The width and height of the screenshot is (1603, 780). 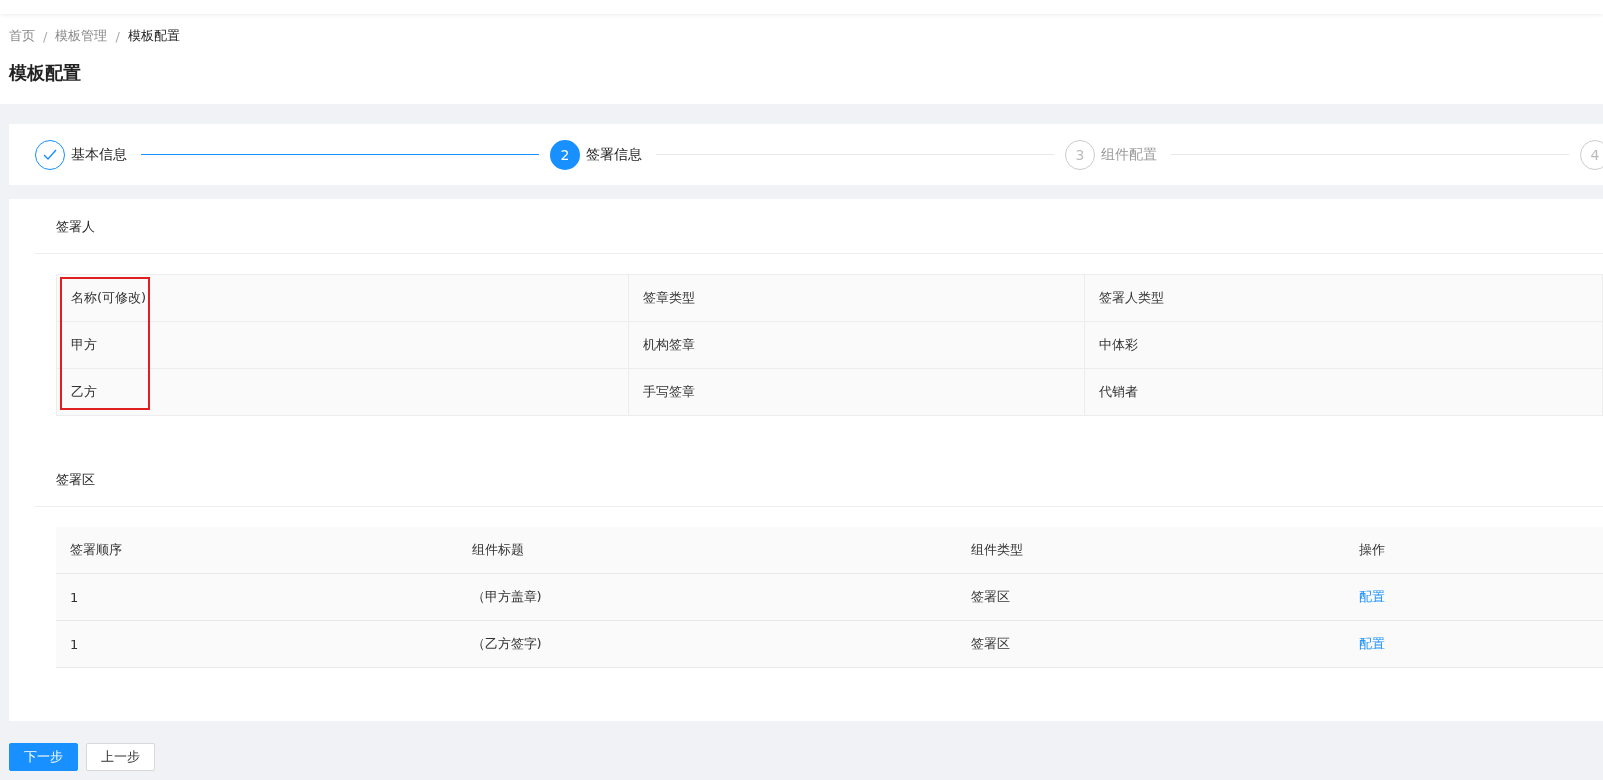 What do you see at coordinates (44, 73) in the screenshot?
I see `page-title: 模板配置` at bounding box center [44, 73].